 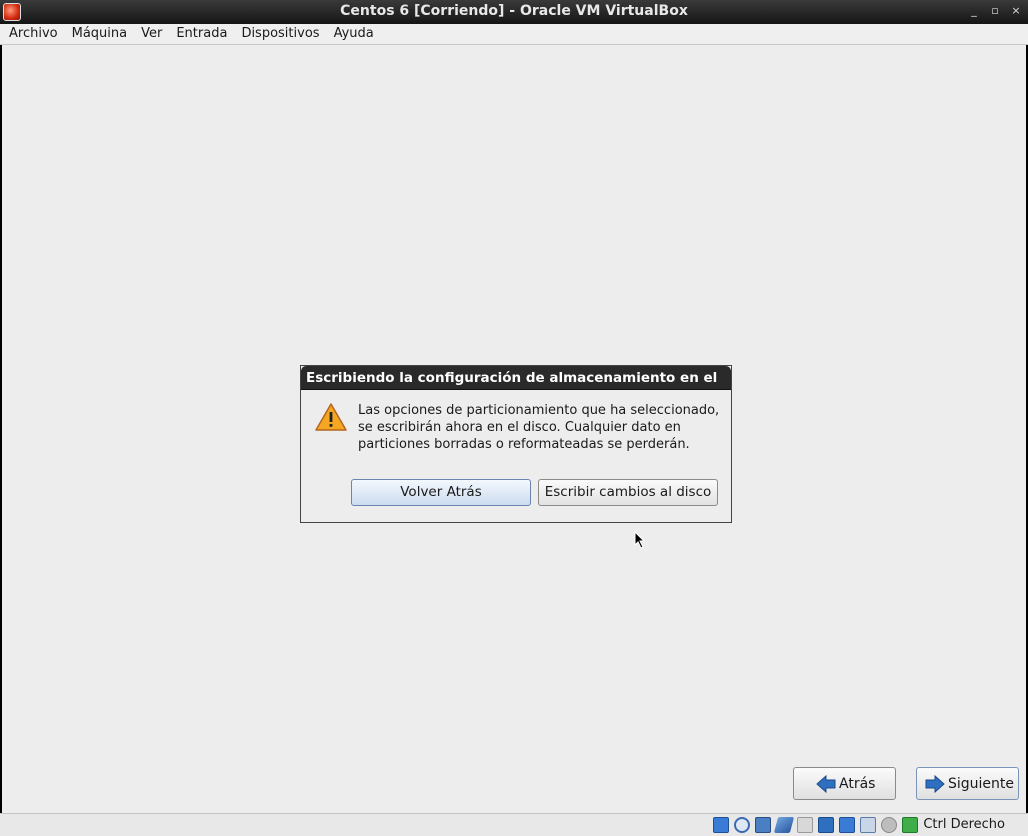 I want to click on network-icon, so click(x=763, y=825).